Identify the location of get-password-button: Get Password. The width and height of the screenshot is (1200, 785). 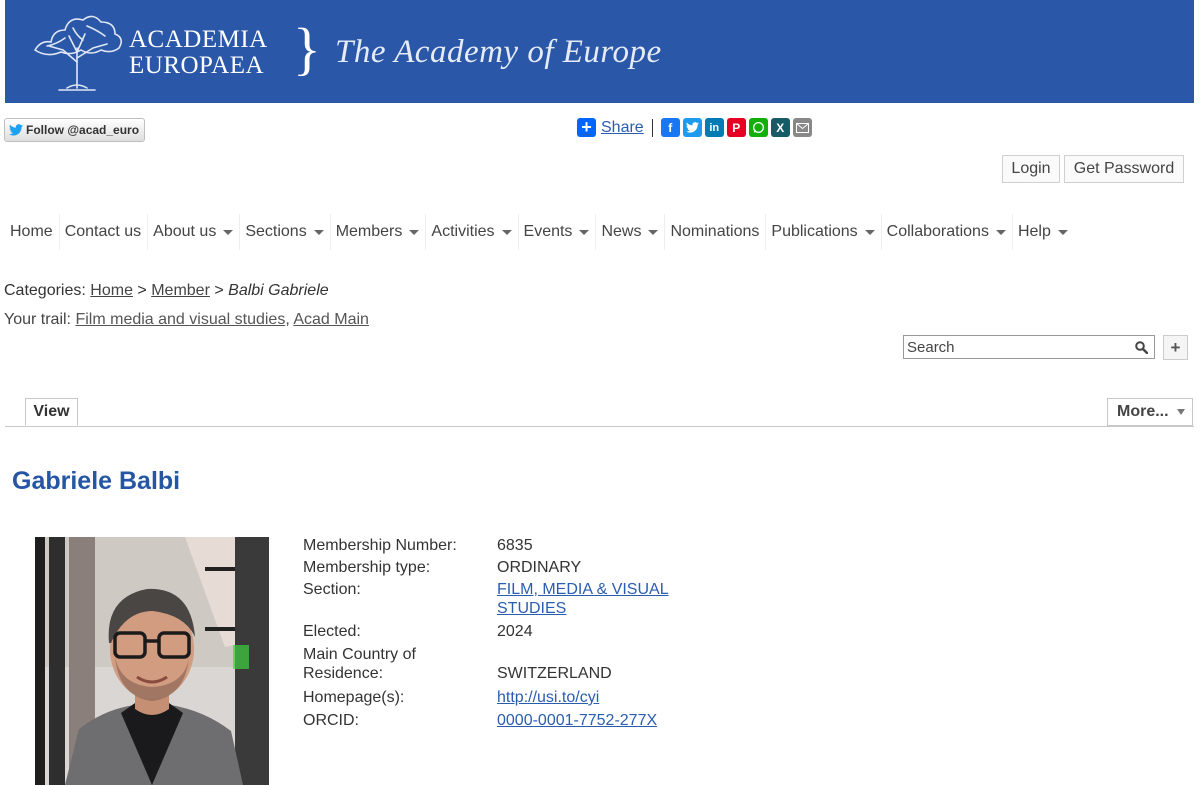
(1124, 169).